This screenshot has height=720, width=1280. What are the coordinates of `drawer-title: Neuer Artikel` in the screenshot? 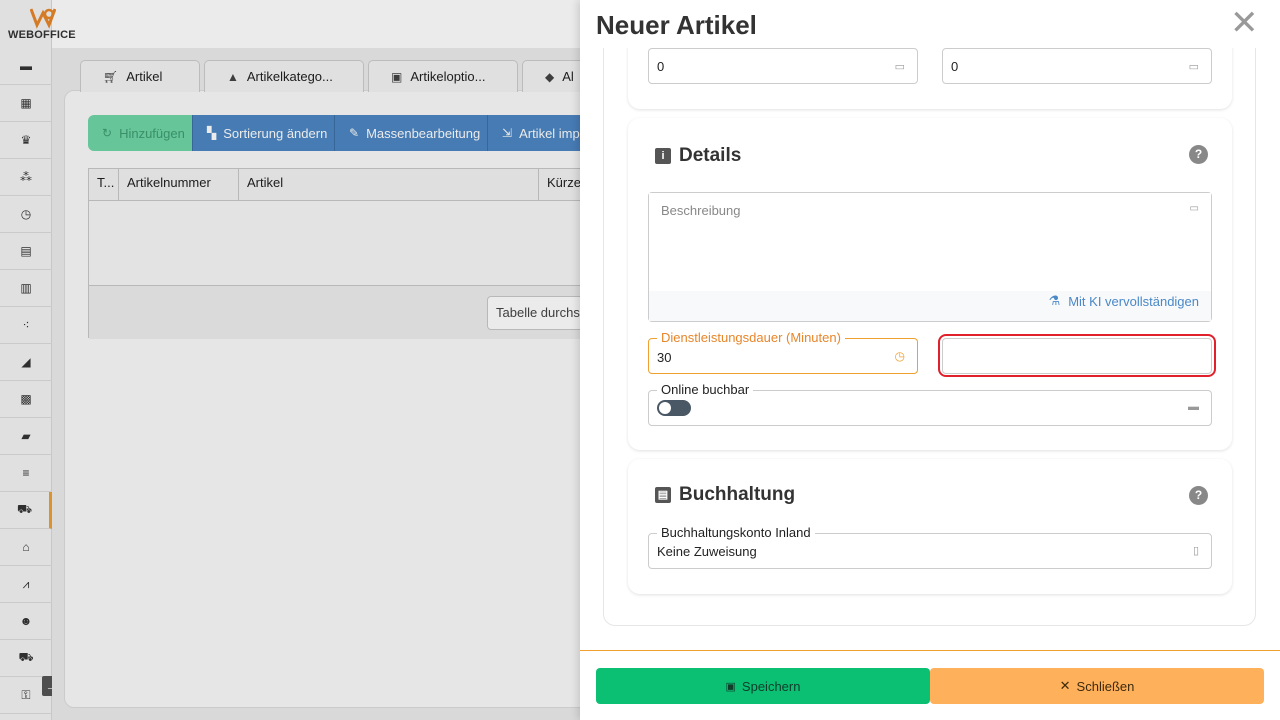 It's located at (676, 25).